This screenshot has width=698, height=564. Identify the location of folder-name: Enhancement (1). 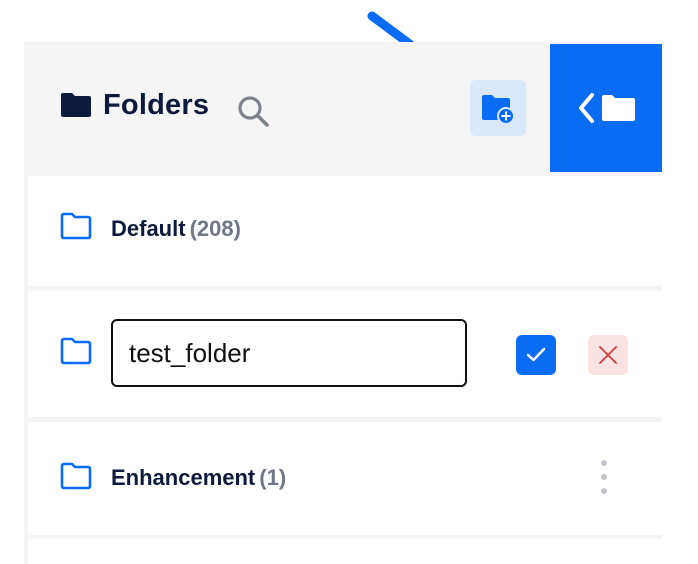
(198, 478).